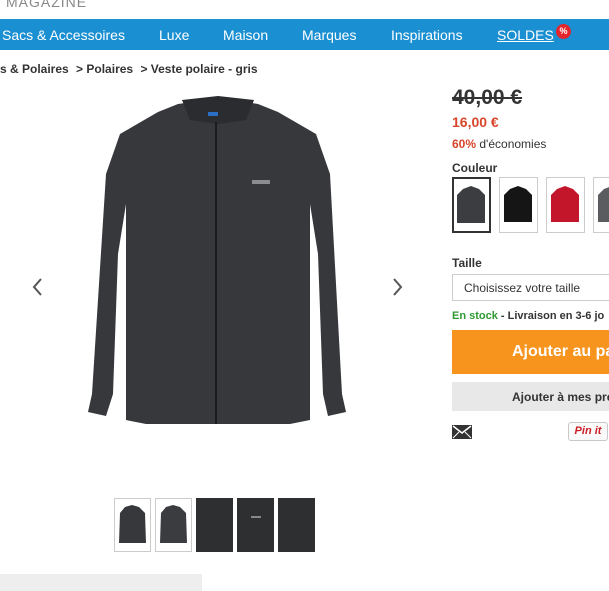  What do you see at coordinates (63, 35) in the screenshot?
I see `nav-item-sacs-accessoires: Sacs & Accessoires` at bounding box center [63, 35].